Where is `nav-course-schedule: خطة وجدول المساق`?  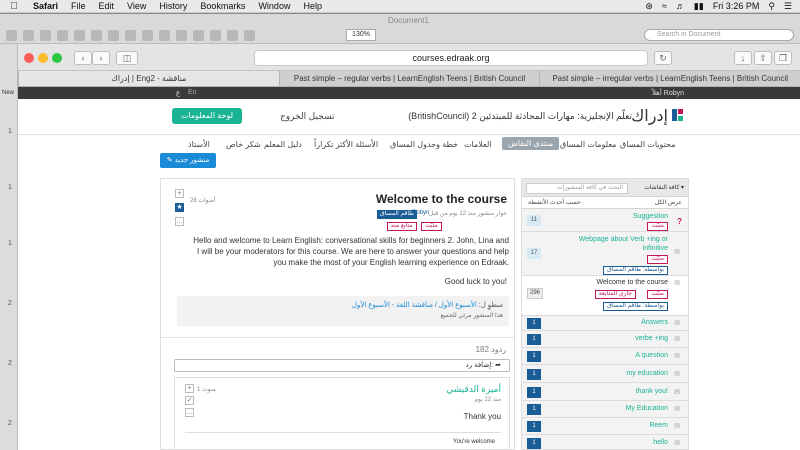
nav-course-schedule: خطة وجدول المساق is located at coordinates (424, 144).